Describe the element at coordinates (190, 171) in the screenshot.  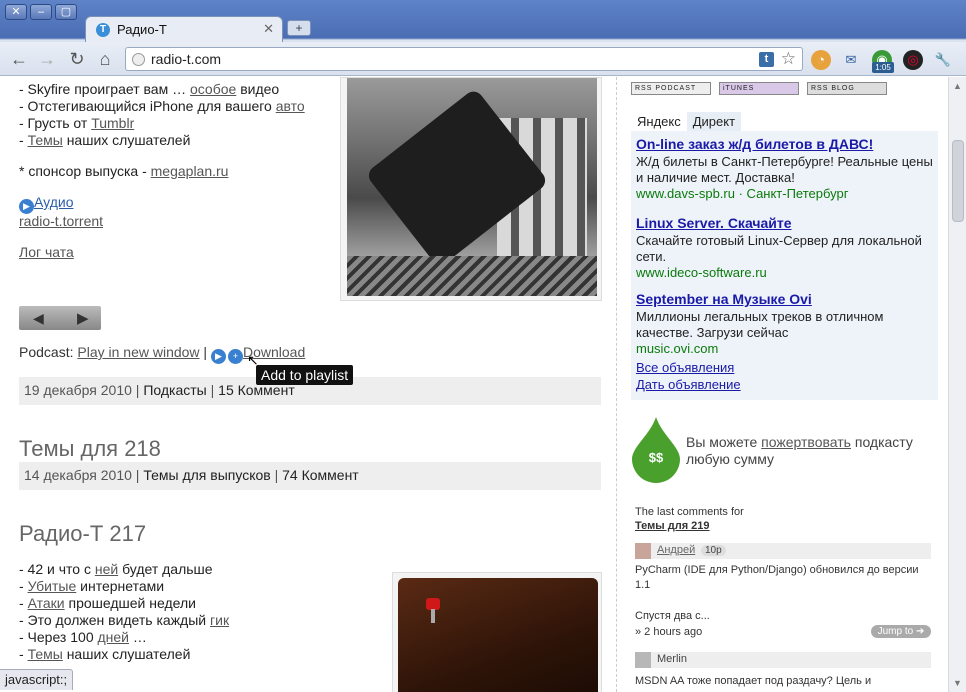
I see `sponsor-link: megaplan.ru` at that location.